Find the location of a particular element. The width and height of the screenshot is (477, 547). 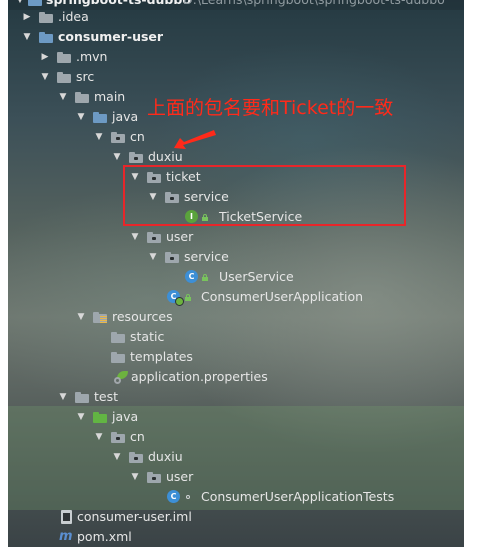

tree-row-idea: ▶ .idea is located at coordinates (236, 17).